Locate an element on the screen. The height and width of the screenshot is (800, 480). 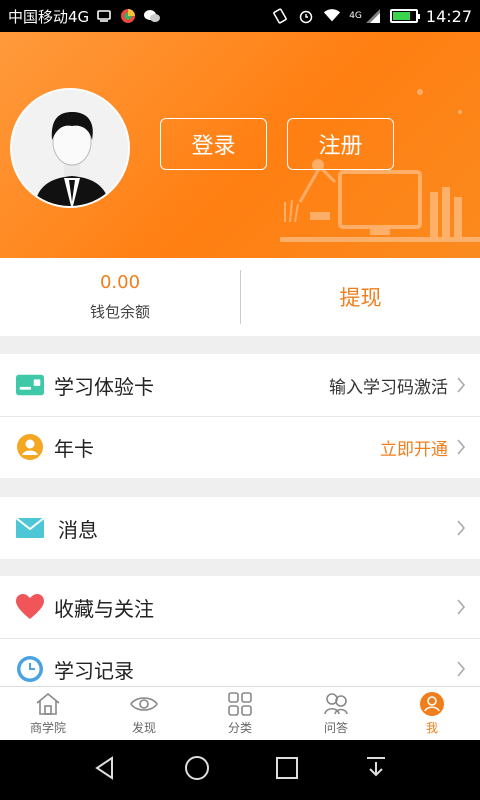
battery-icon is located at coordinates (404, 16).